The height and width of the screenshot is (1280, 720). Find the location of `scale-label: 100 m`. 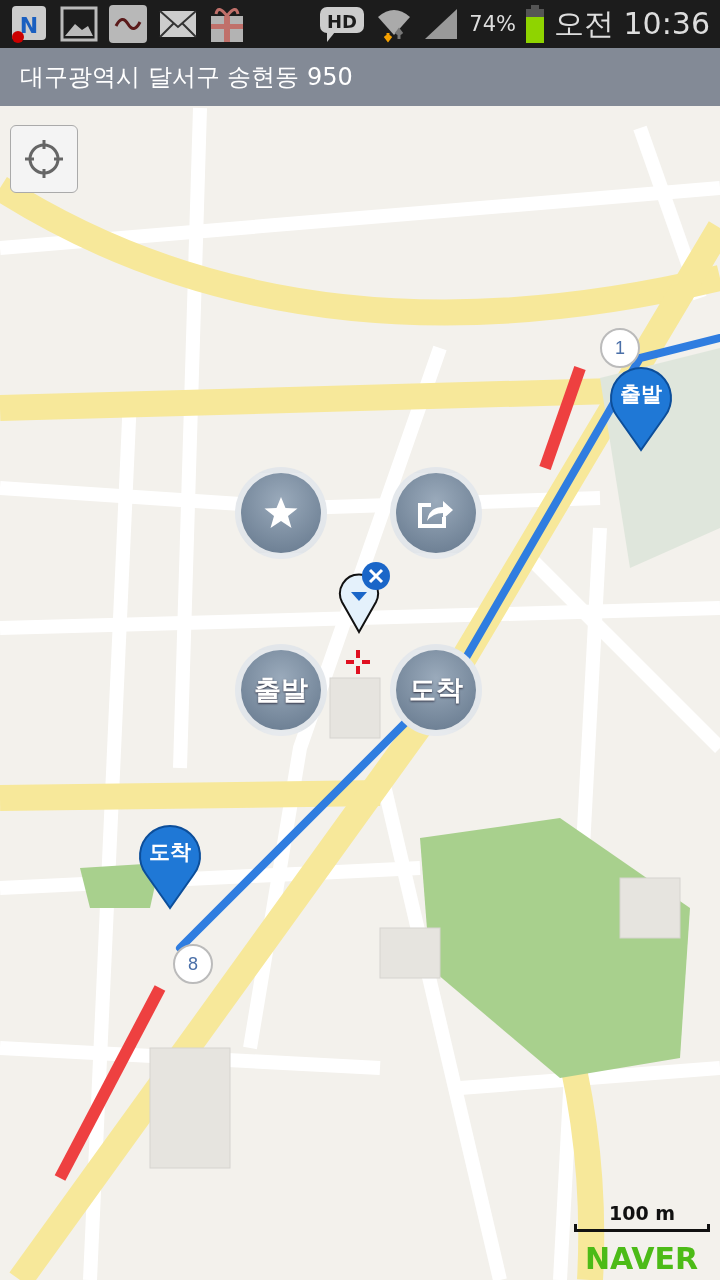

scale-label: 100 m is located at coordinates (642, 1213).